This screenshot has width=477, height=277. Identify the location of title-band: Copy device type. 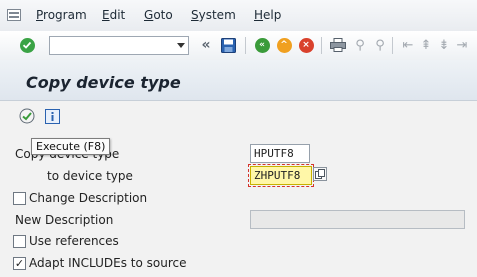
(238, 80).